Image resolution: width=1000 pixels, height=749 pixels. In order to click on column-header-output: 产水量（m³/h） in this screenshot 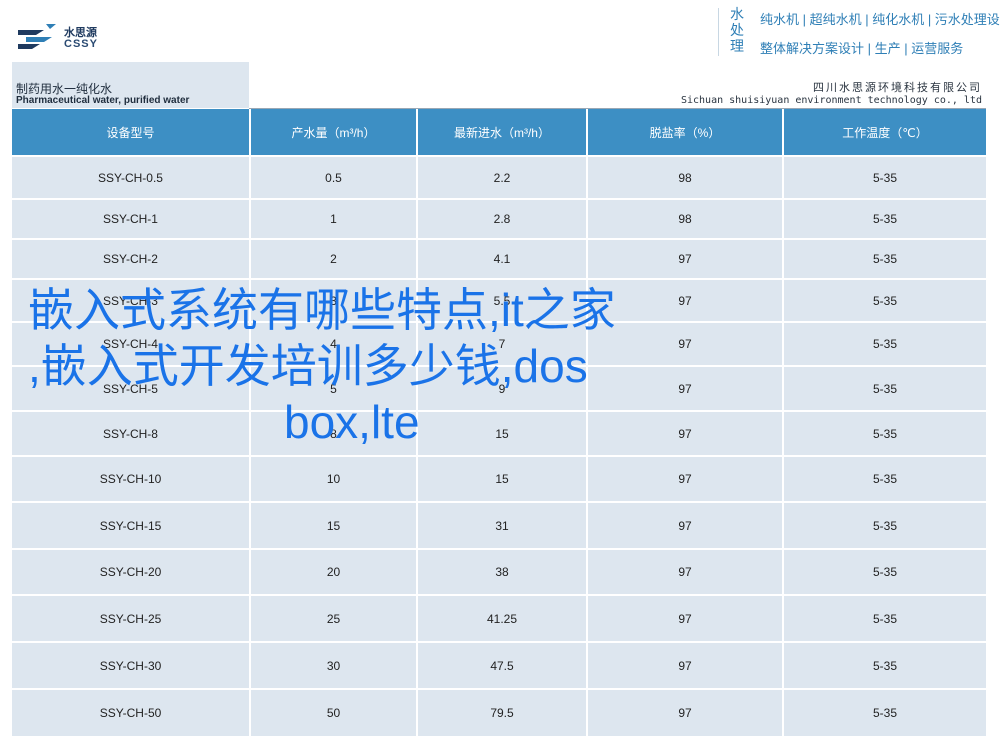, I will do `click(334, 132)`.